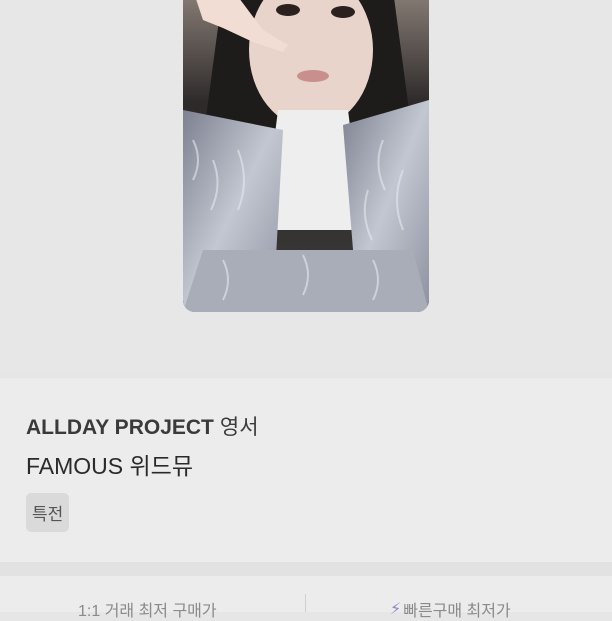 The height and width of the screenshot is (621, 612). What do you see at coordinates (48, 512) in the screenshot?
I see `tag-badge: 특전` at bounding box center [48, 512].